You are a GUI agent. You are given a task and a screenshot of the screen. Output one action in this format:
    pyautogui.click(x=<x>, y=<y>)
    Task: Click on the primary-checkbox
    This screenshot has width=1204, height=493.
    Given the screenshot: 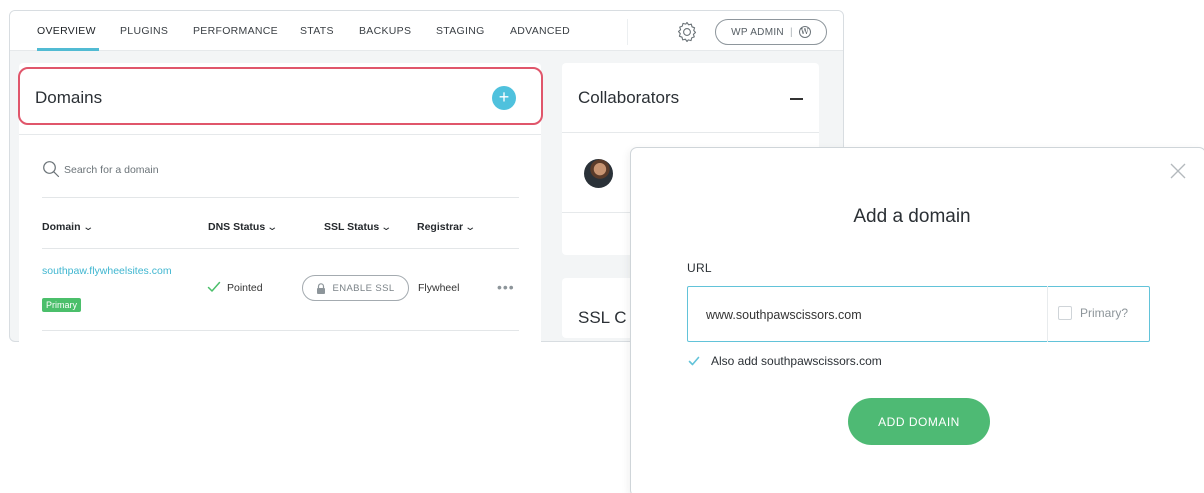 What is the action you would take?
    pyautogui.click(x=1065, y=313)
    